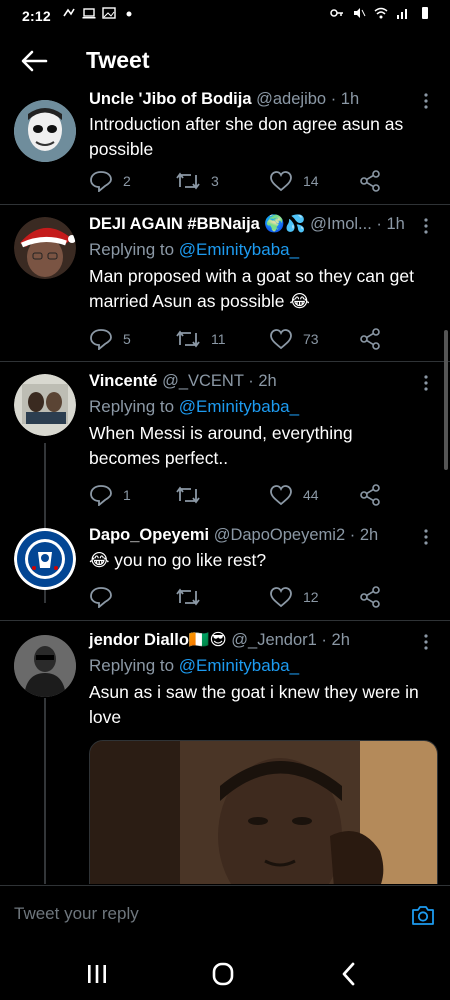  What do you see at coordinates (311, 495) in the screenshot?
I see `like-count: 44` at bounding box center [311, 495].